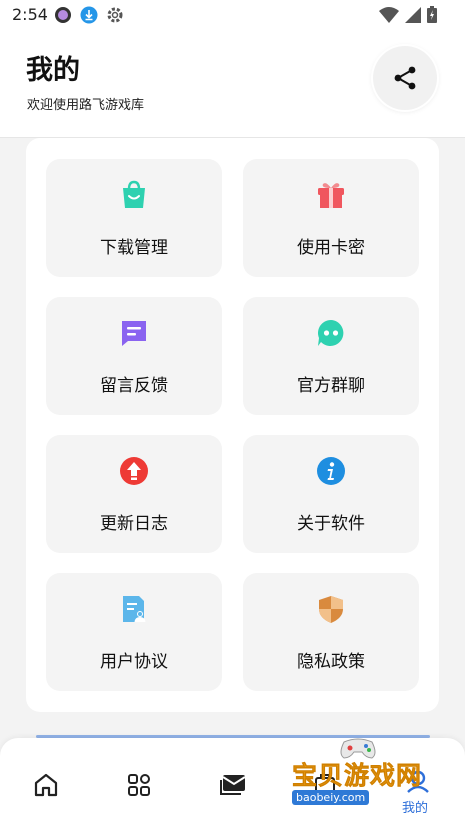 Image resolution: width=465 pixels, height=827 pixels. What do you see at coordinates (331, 471) in the screenshot?
I see `info-icon` at bounding box center [331, 471].